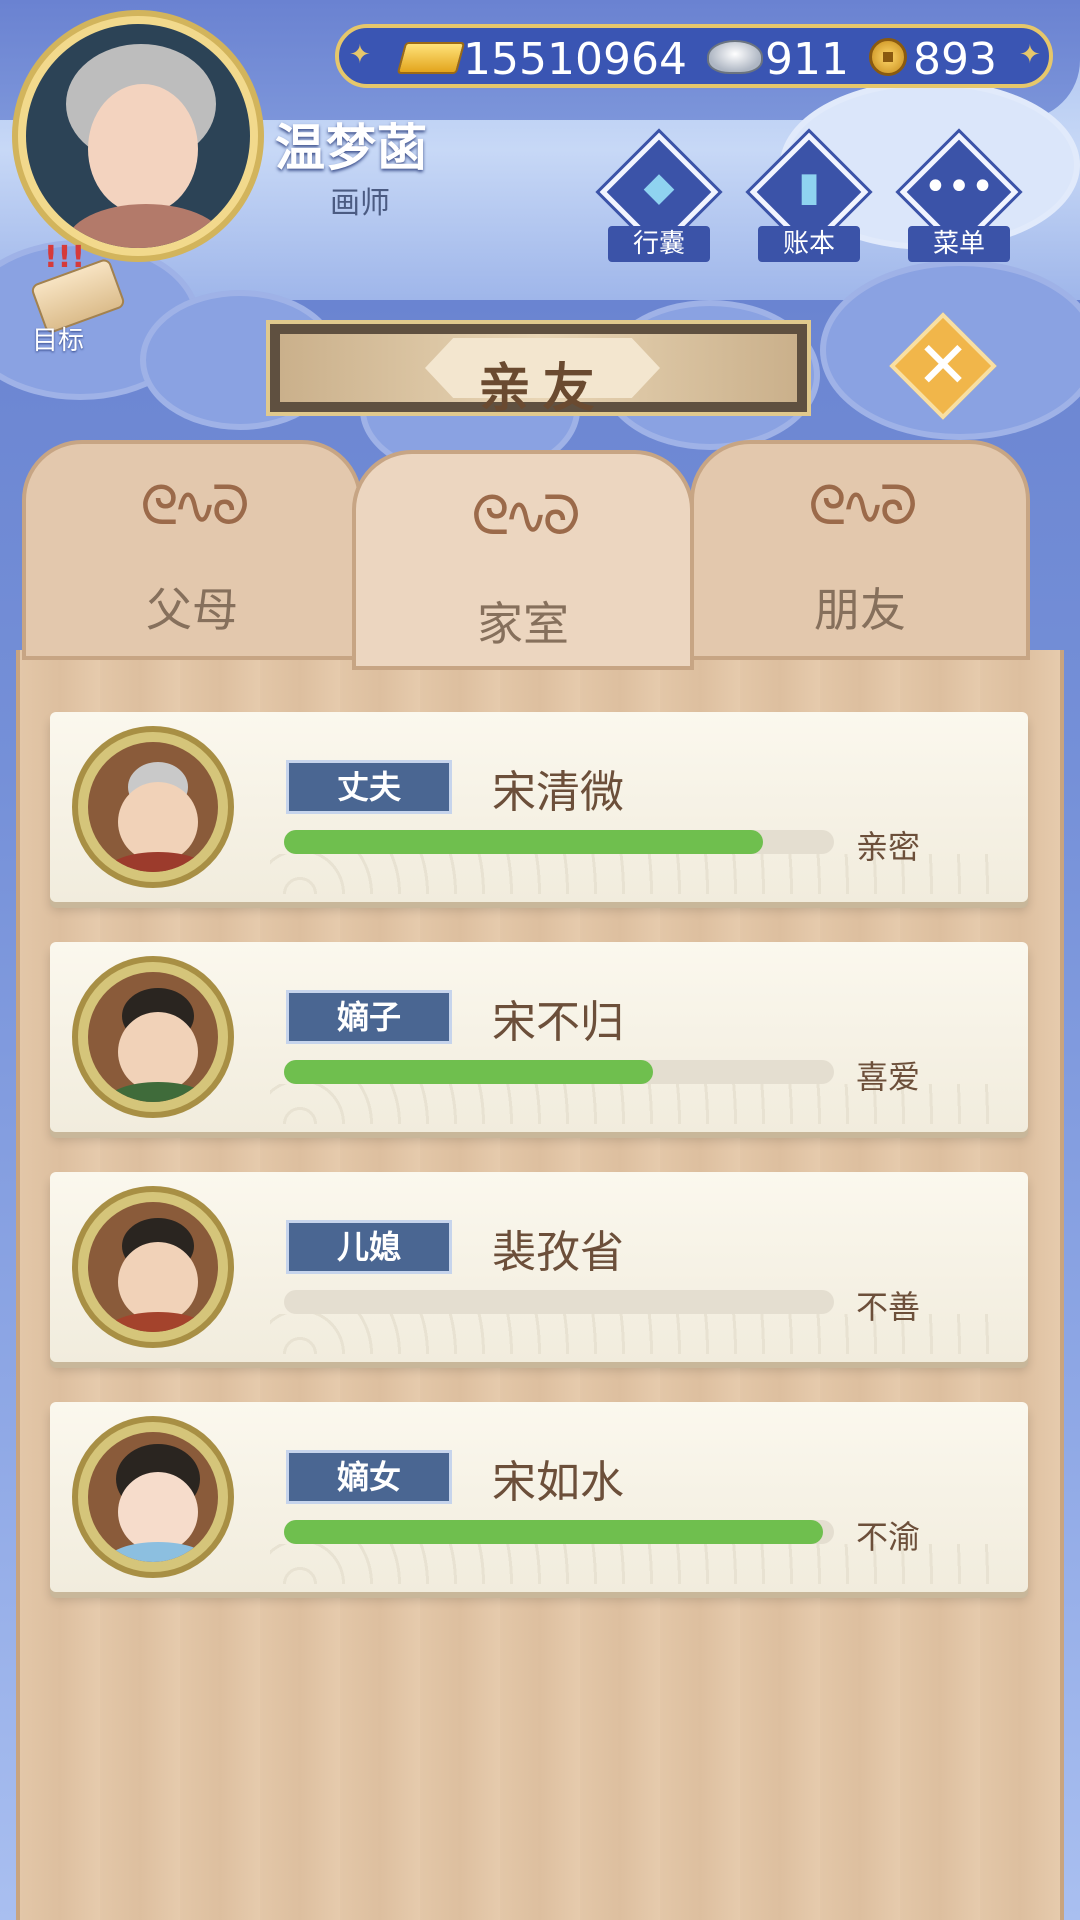  Describe the element at coordinates (70, 298) in the screenshot. I see `goal-button: !!! 目标` at that location.